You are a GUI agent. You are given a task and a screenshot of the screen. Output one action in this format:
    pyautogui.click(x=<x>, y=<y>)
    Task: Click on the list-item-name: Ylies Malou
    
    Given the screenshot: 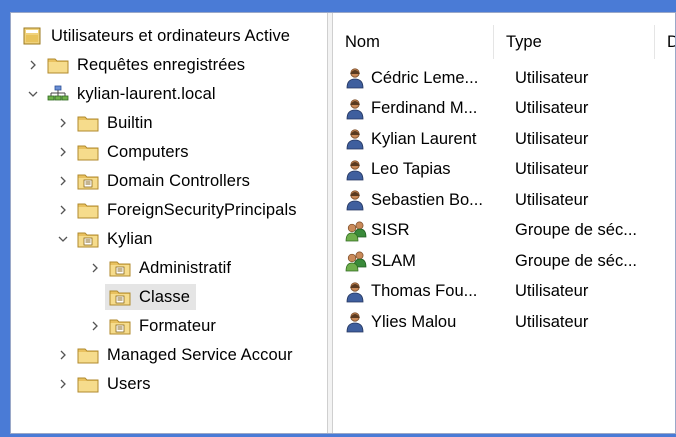 What is the action you would take?
    pyautogui.click(x=414, y=321)
    